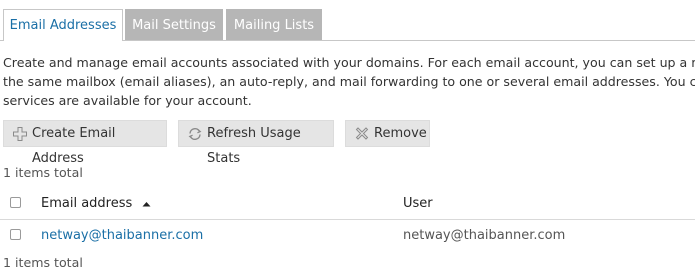  What do you see at coordinates (87, 203) in the screenshot?
I see `column-header-email-label: Email address` at bounding box center [87, 203].